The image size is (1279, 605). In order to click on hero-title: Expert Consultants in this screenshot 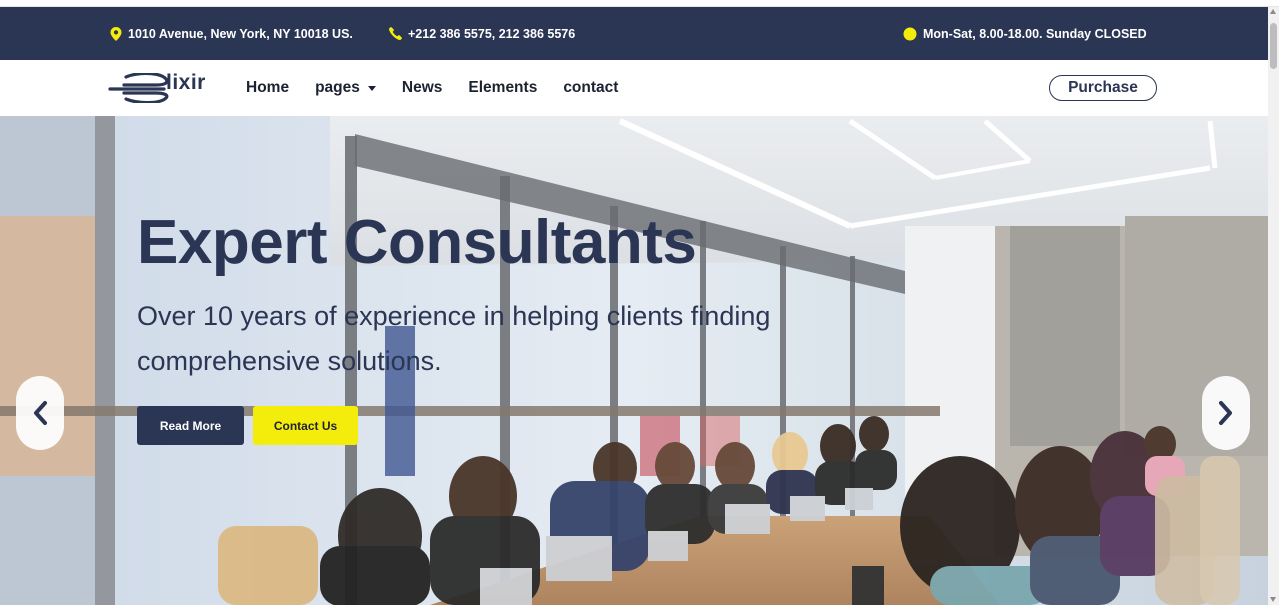, I will do `click(417, 242)`.